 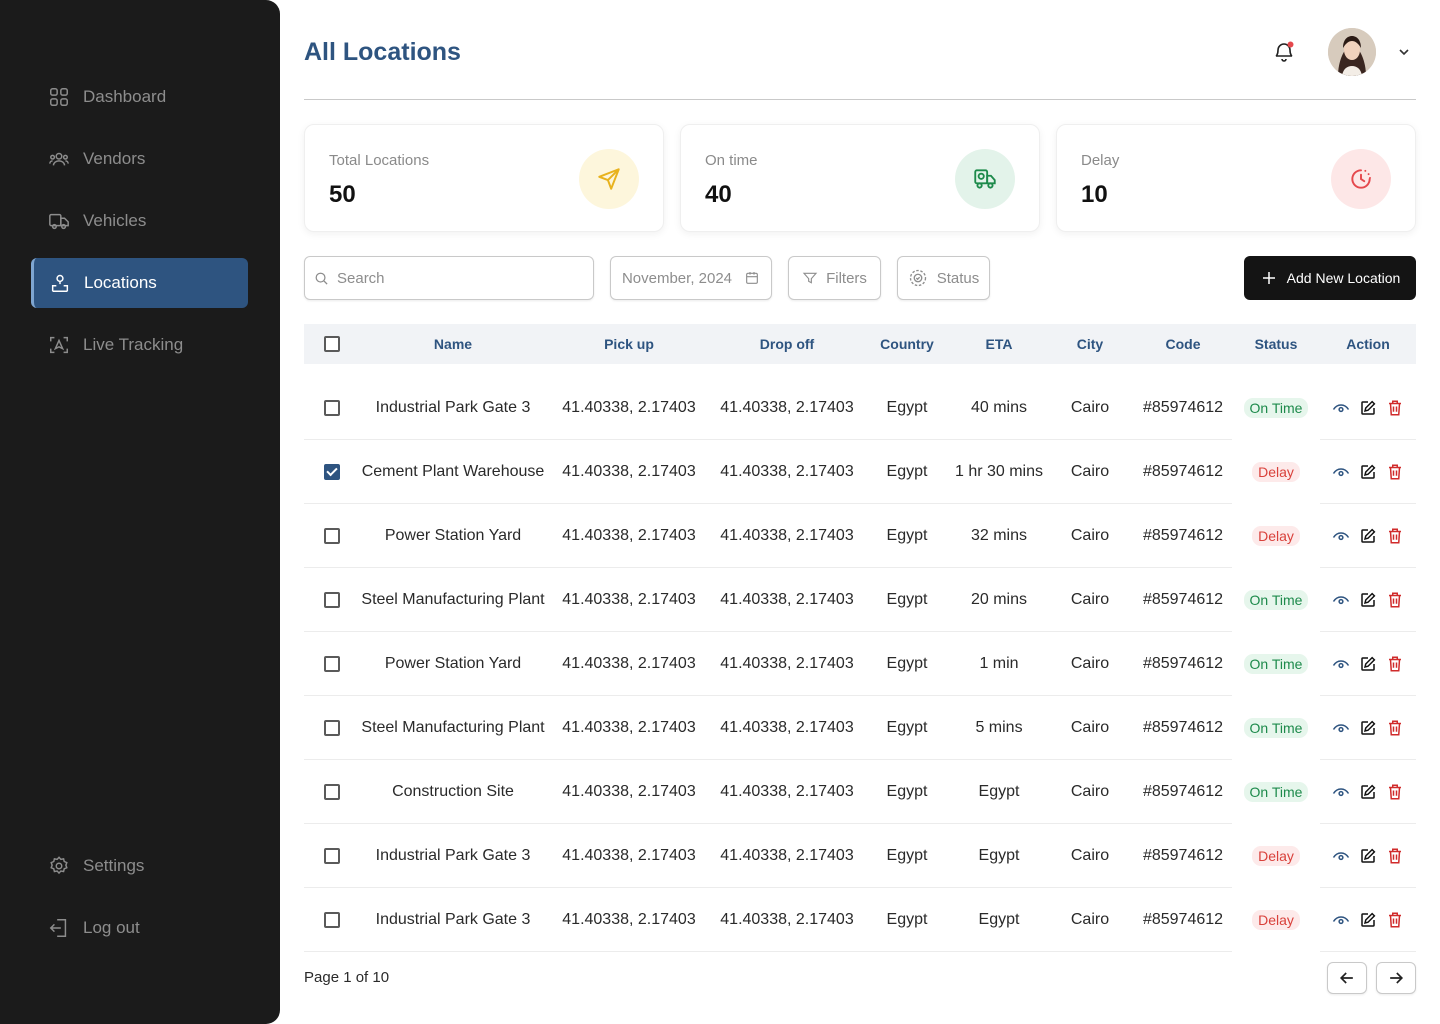 What do you see at coordinates (787, 344) in the screenshot?
I see `column-header-dropoff: Drop off` at bounding box center [787, 344].